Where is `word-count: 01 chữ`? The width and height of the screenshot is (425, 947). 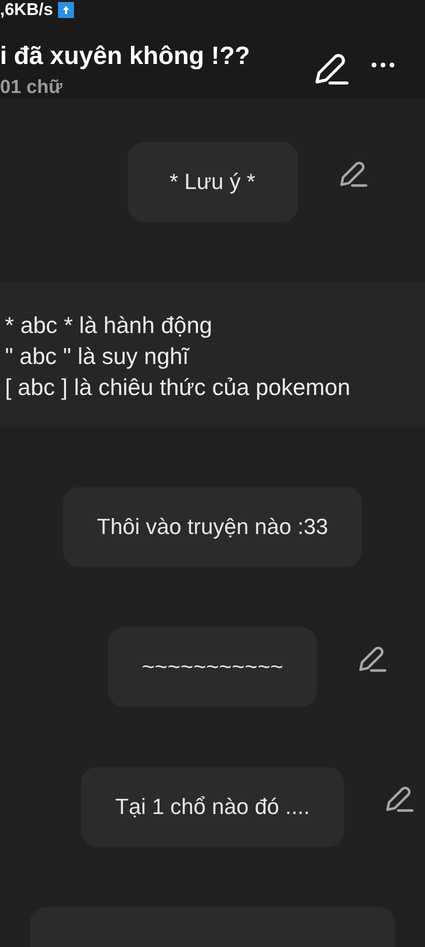
word-count: 01 chữ is located at coordinates (32, 88).